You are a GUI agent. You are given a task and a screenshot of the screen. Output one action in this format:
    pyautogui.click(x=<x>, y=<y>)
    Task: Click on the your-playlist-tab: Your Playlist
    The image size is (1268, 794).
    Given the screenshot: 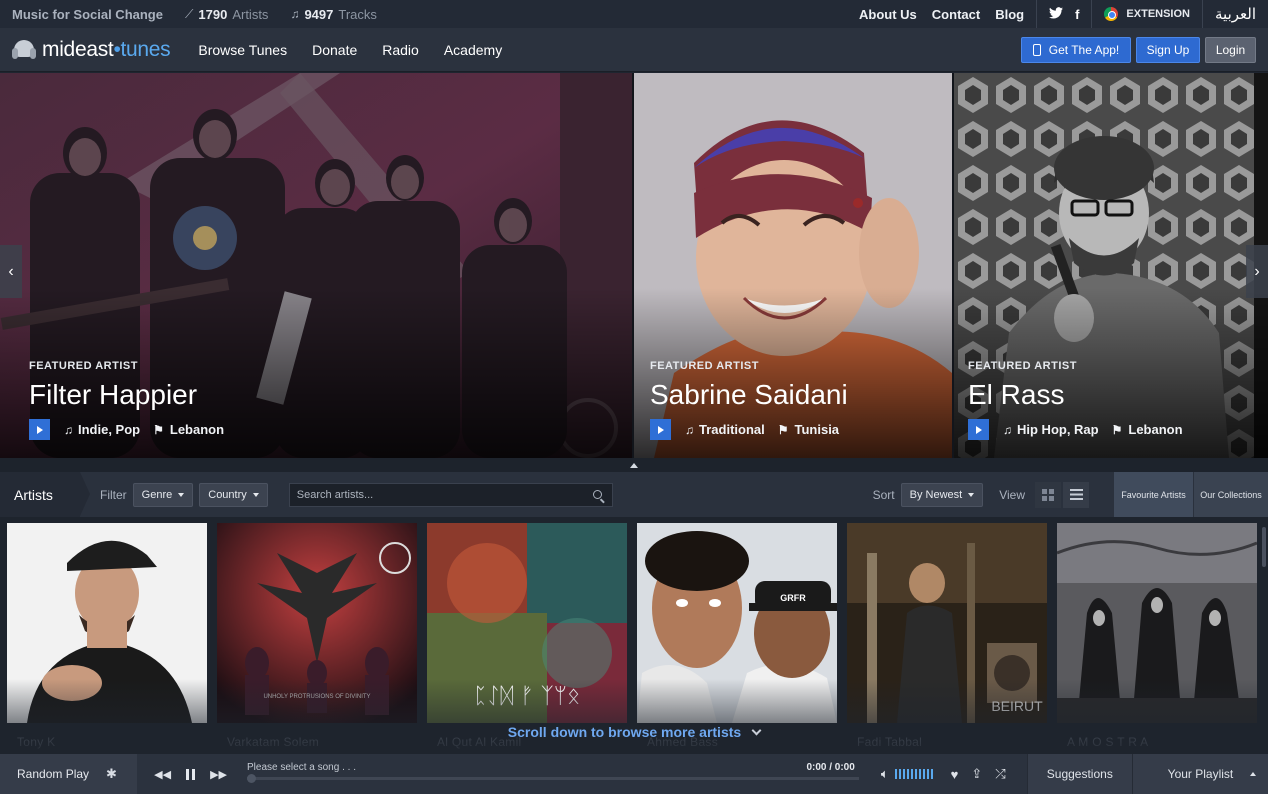 What is the action you would take?
    pyautogui.click(x=1199, y=774)
    